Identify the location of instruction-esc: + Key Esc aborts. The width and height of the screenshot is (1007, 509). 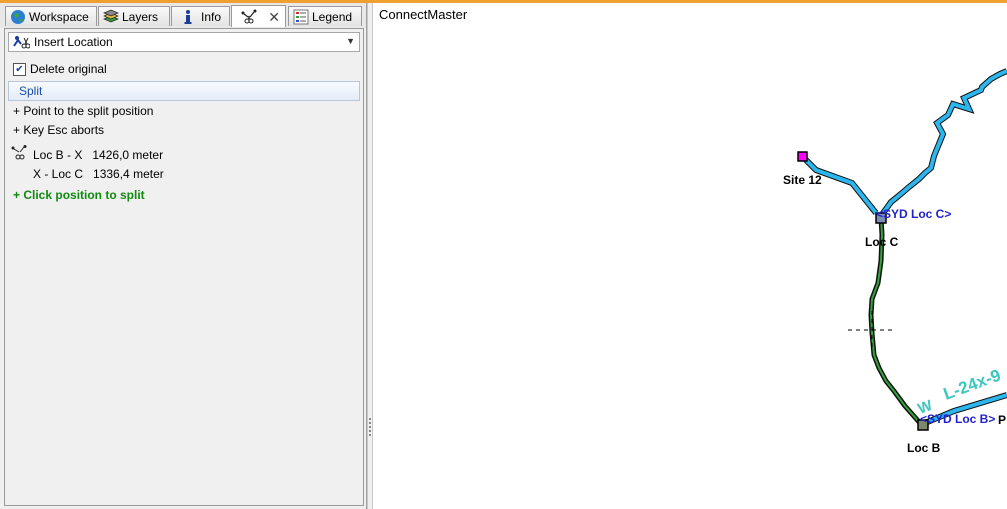
(59, 130).